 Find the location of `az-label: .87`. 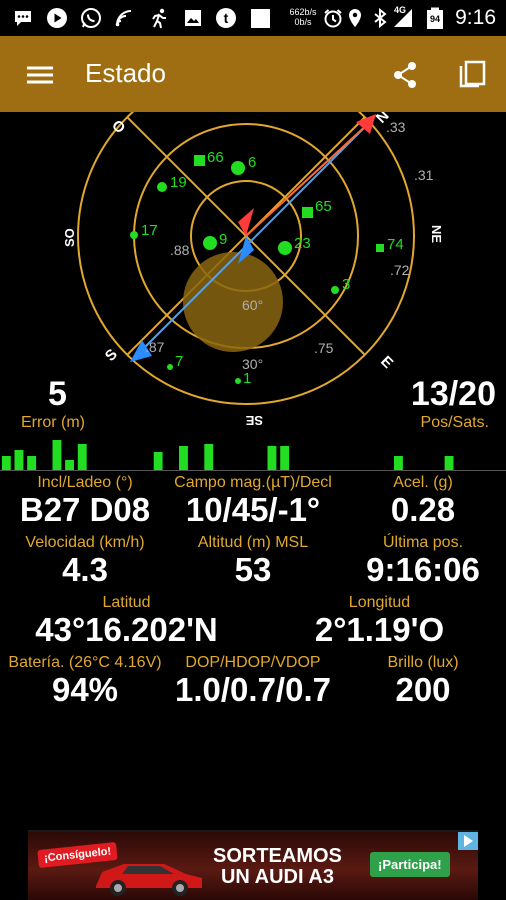

az-label: .87 is located at coordinates (155, 347).